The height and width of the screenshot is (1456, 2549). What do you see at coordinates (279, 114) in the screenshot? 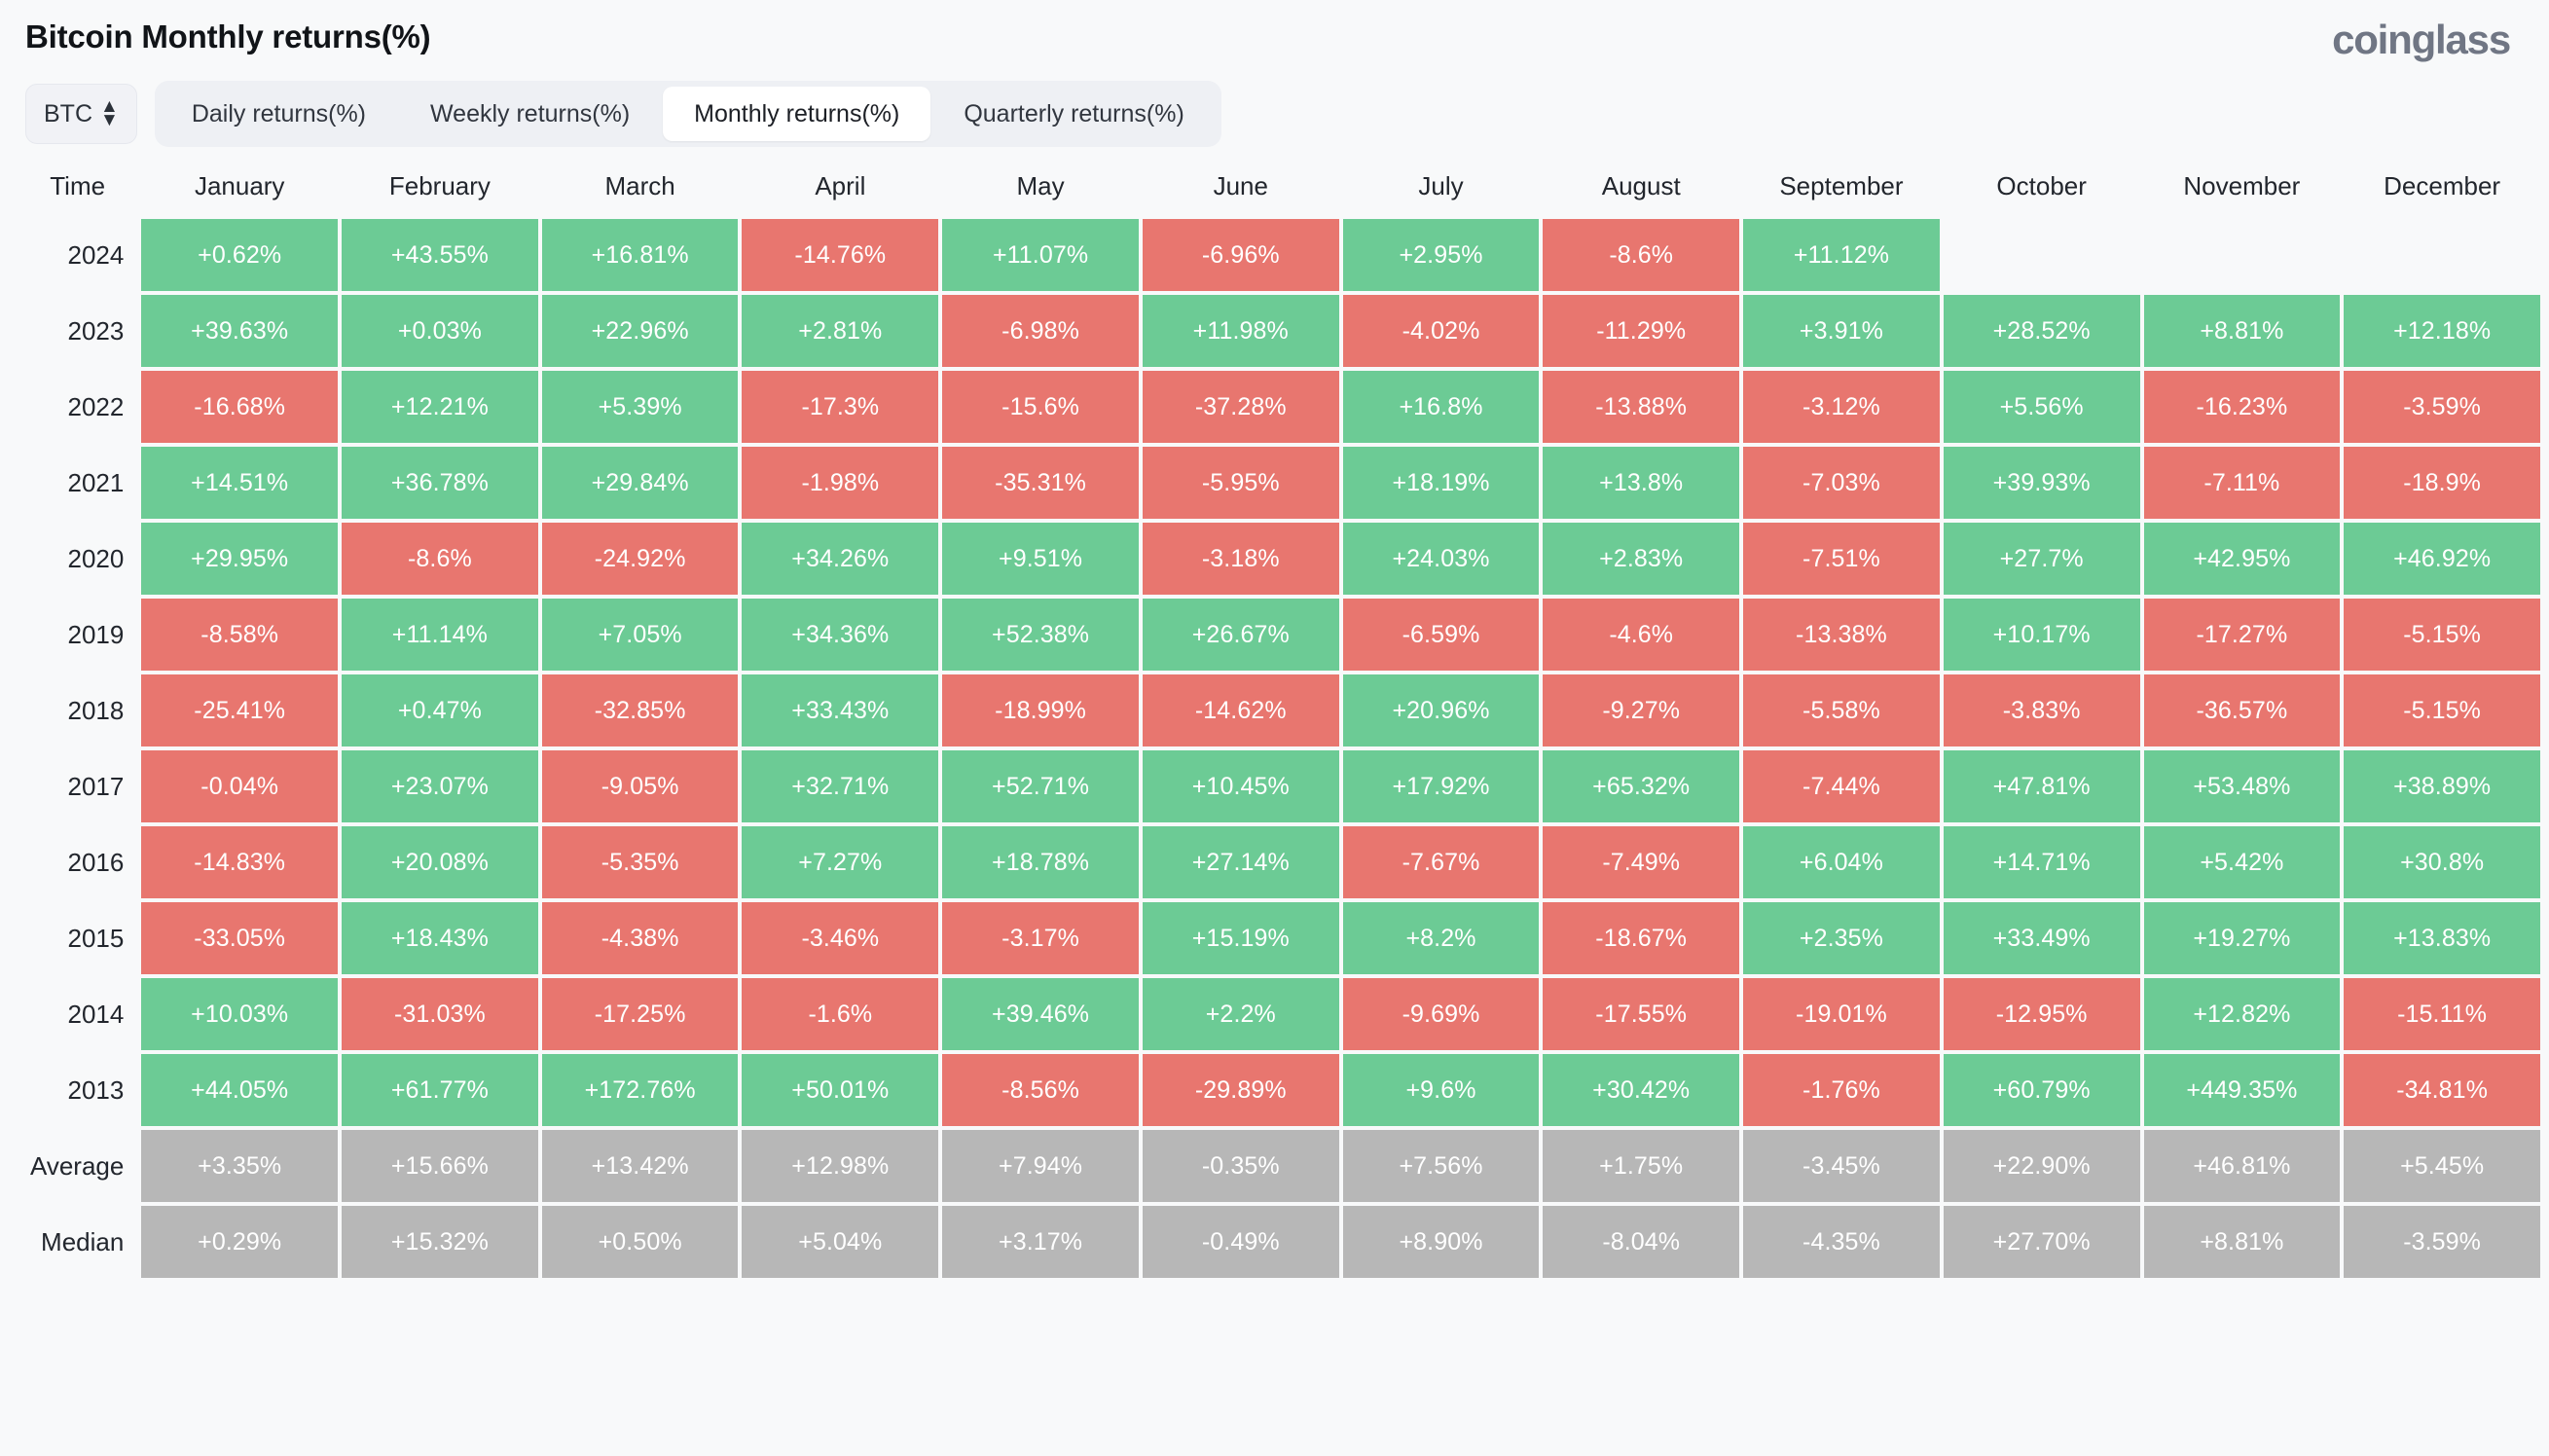
I see `tab-daily-returns: Daily returns(%)` at bounding box center [279, 114].